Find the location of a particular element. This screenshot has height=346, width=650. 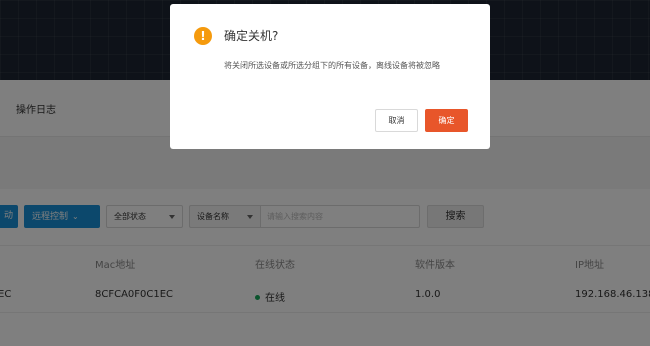

warning-icon: ! is located at coordinates (203, 36).